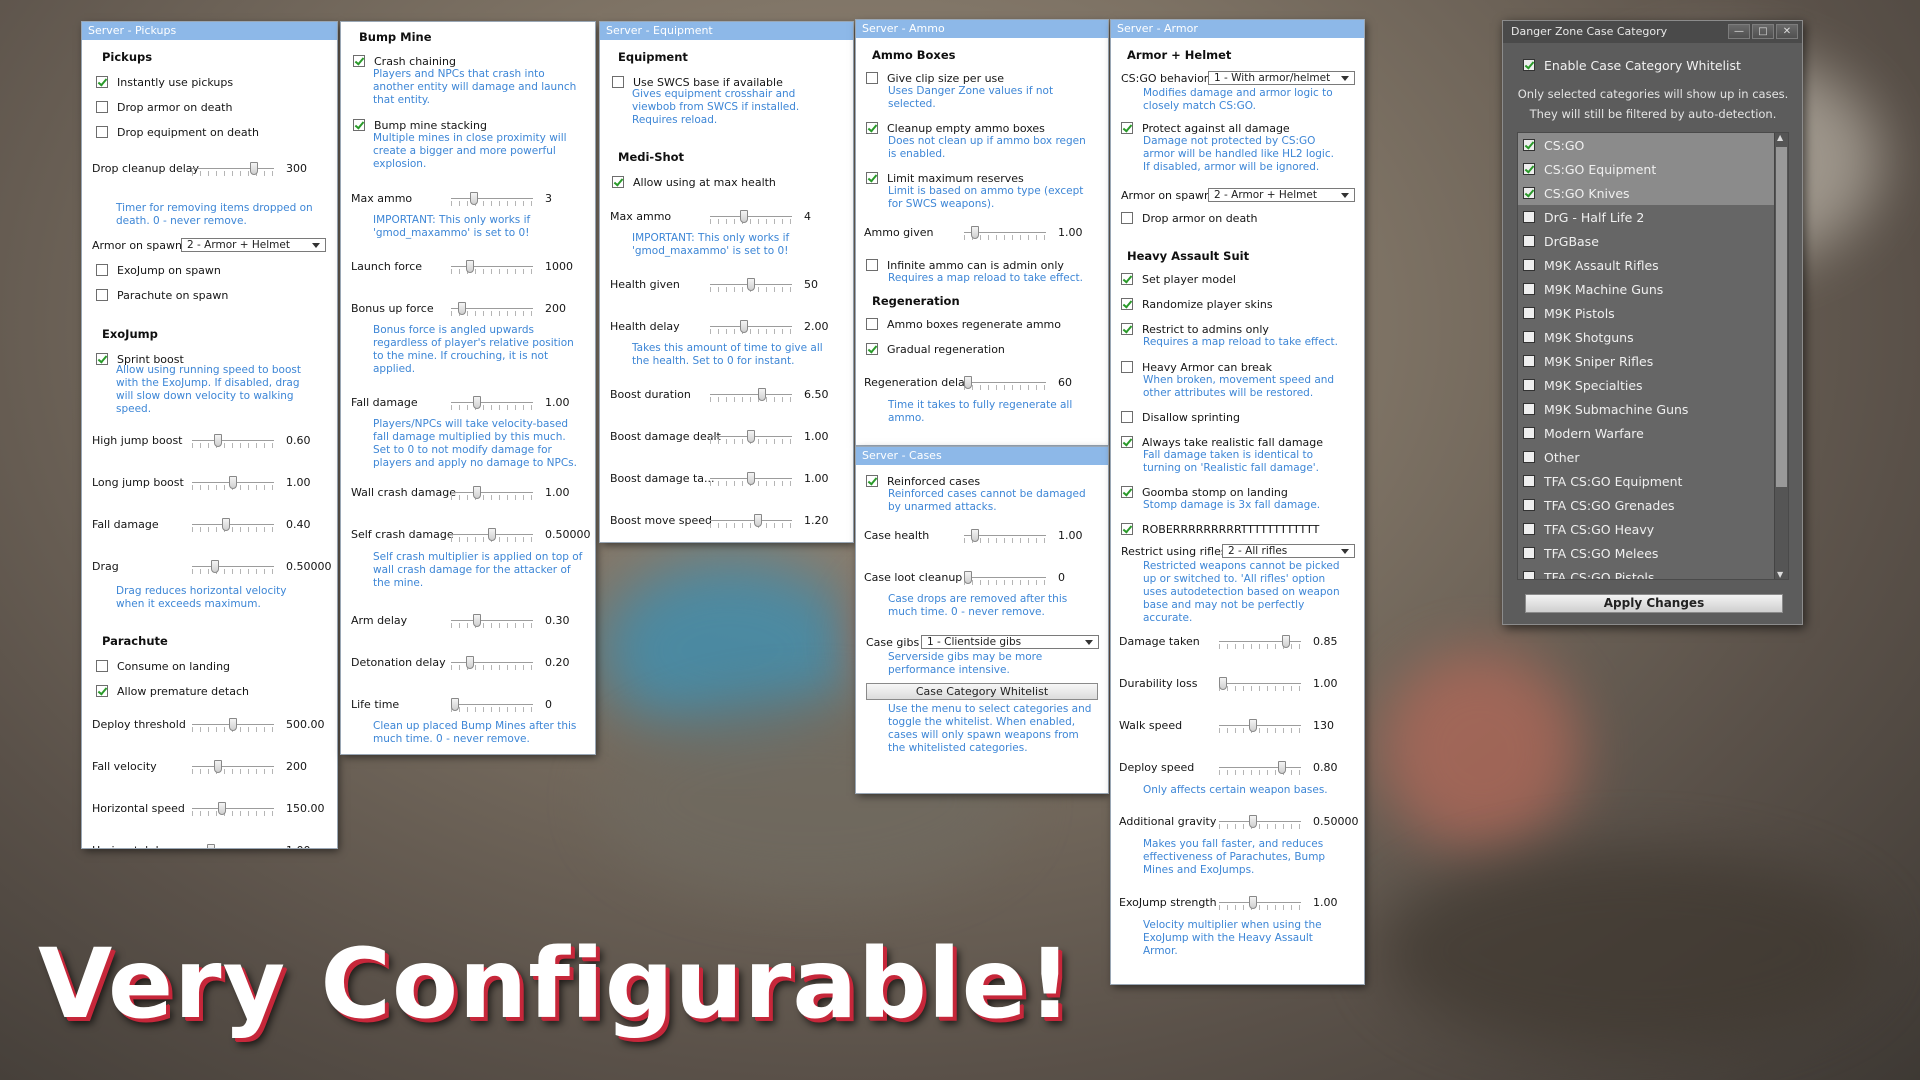  I want to click on scrollbar-thumb, so click(1781, 317).